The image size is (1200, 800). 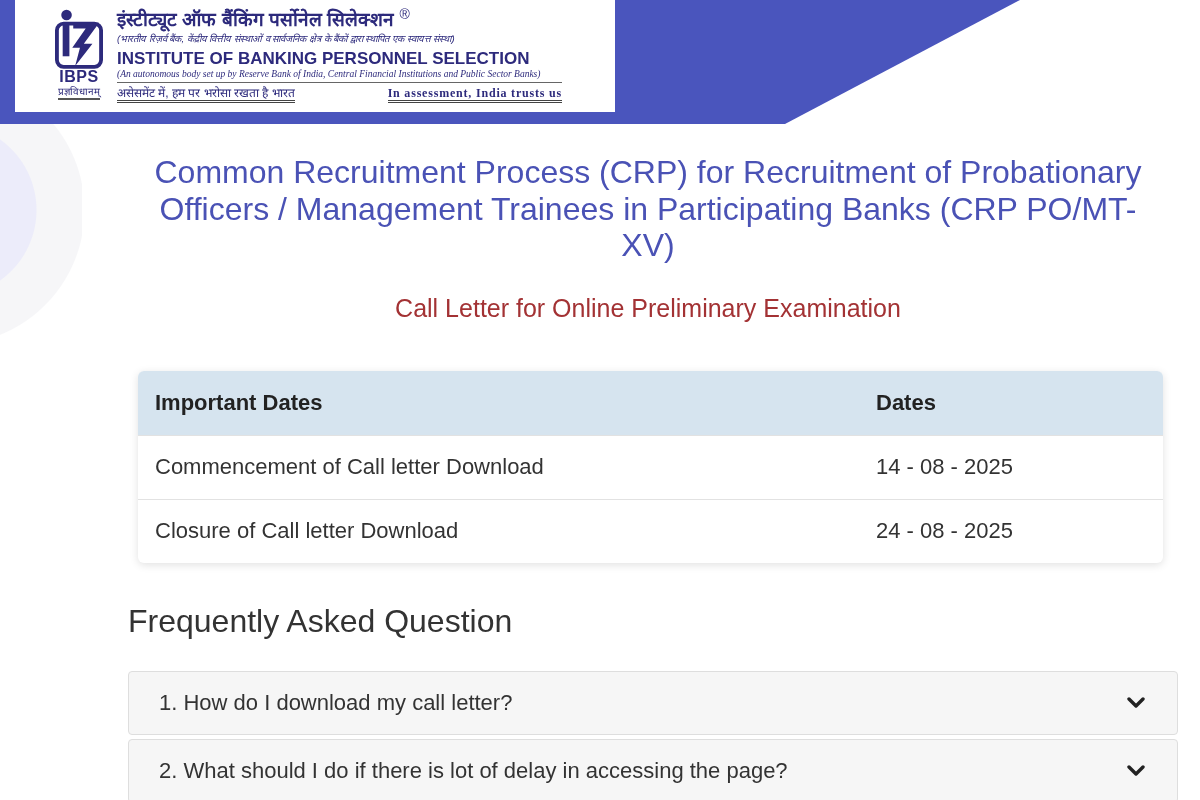 I want to click on table-cell: 14 - 08 - 2025, so click(x=1011, y=467).